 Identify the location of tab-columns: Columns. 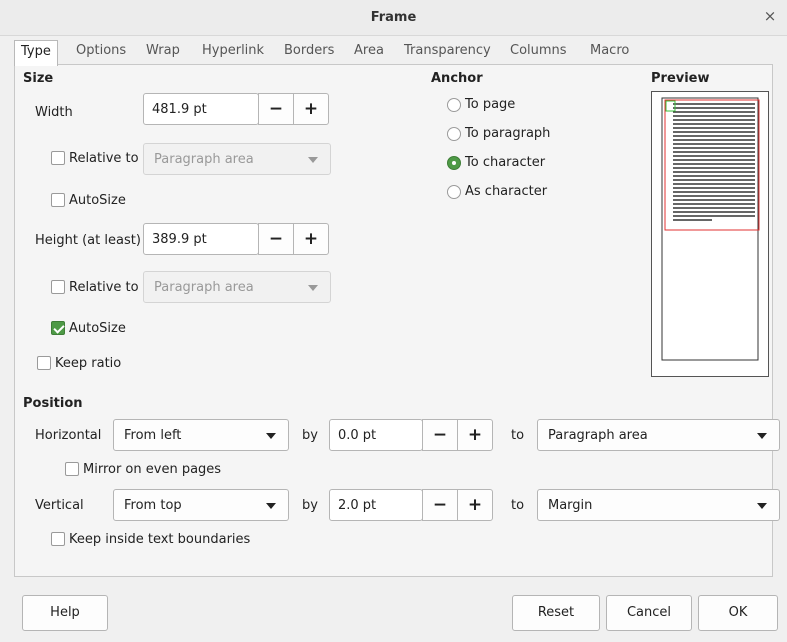
(538, 52).